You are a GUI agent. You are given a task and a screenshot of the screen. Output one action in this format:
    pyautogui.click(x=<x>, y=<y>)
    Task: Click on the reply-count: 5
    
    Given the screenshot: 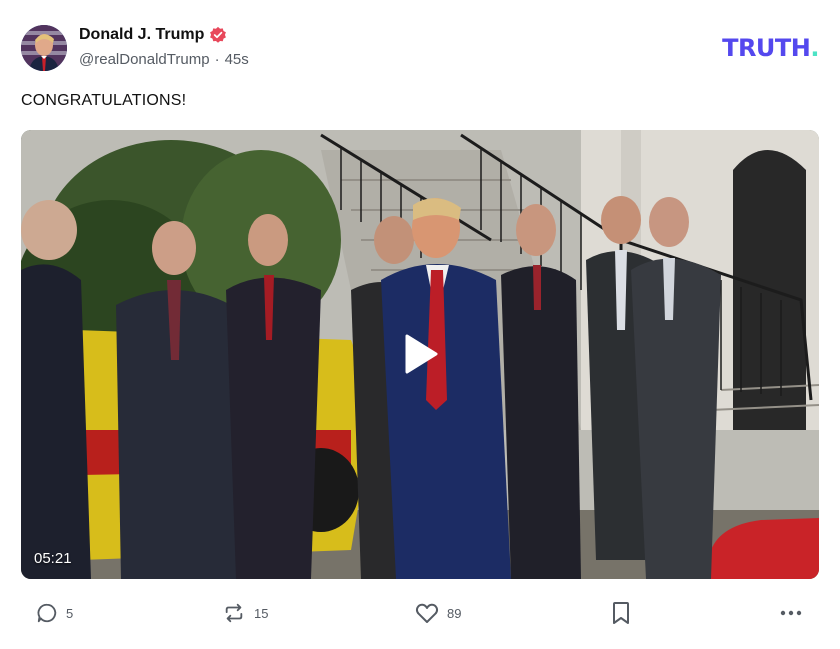 What is the action you would take?
    pyautogui.click(x=70, y=613)
    